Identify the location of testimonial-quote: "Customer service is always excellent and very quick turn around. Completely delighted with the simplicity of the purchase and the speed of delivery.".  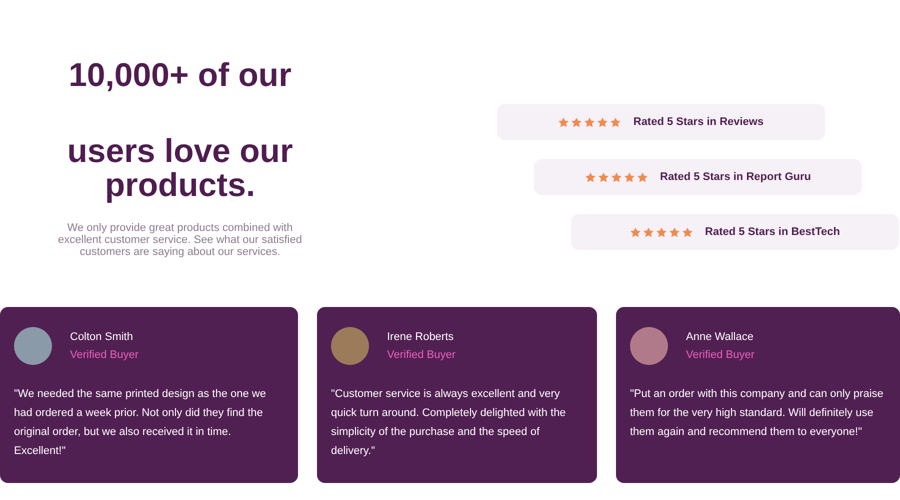
(449, 423).